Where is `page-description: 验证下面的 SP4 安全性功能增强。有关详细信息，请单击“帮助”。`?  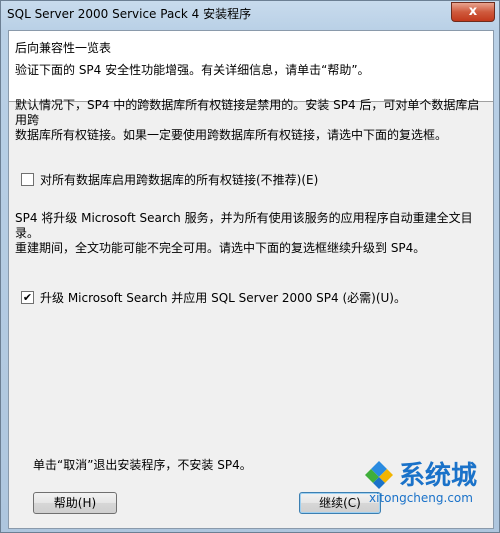
page-description: 验证下面的 SP4 安全性功能增强。有关详细信息，请单击“帮助”。 is located at coordinates (192, 70).